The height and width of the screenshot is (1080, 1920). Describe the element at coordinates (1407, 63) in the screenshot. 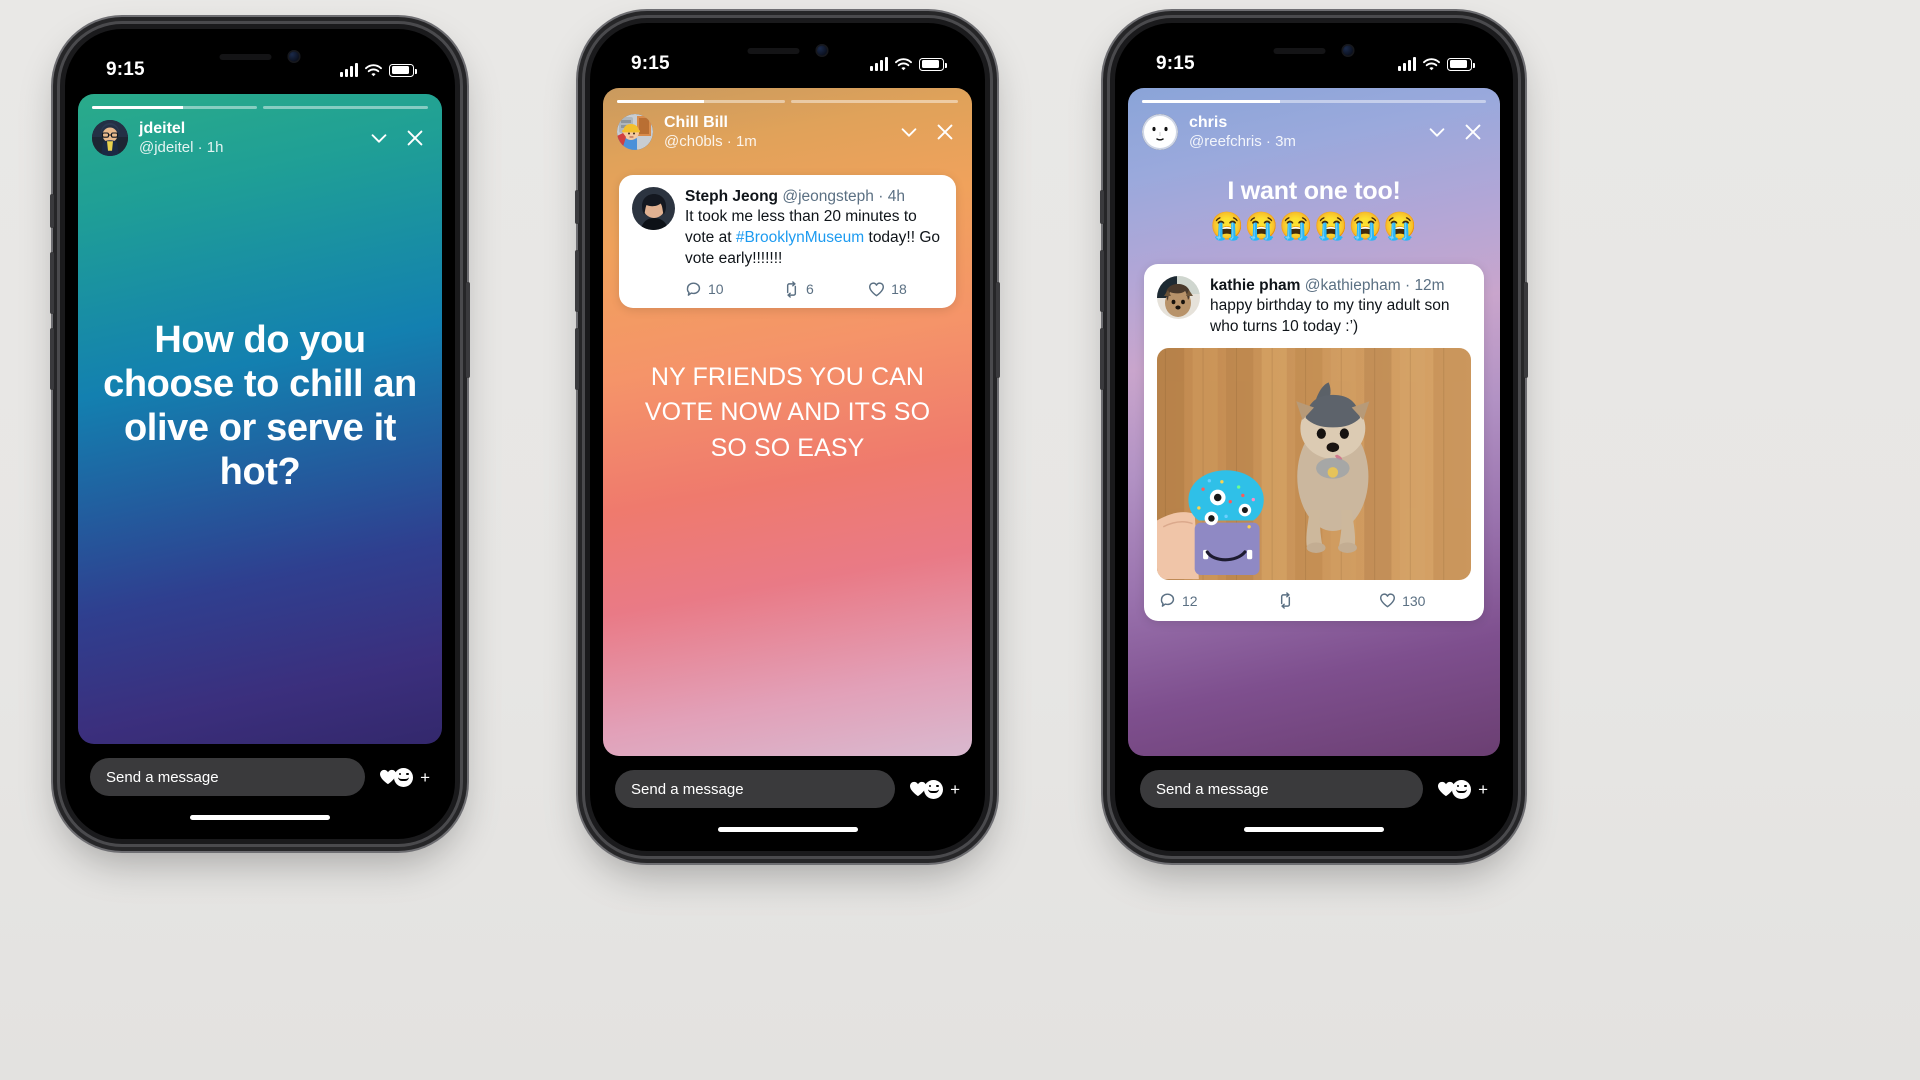

I see `cellular-signal-icon` at that location.